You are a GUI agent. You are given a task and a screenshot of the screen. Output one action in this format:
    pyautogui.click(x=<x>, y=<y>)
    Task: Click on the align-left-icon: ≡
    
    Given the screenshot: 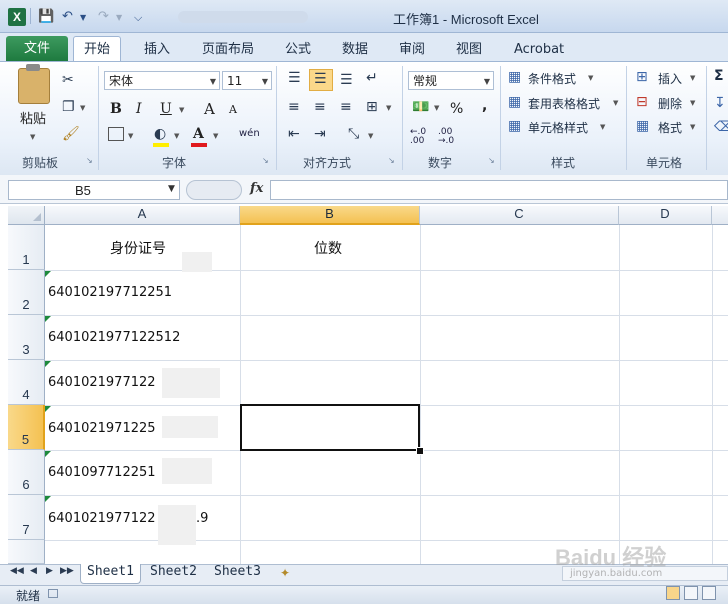 What is the action you would take?
    pyautogui.click(x=294, y=107)
    